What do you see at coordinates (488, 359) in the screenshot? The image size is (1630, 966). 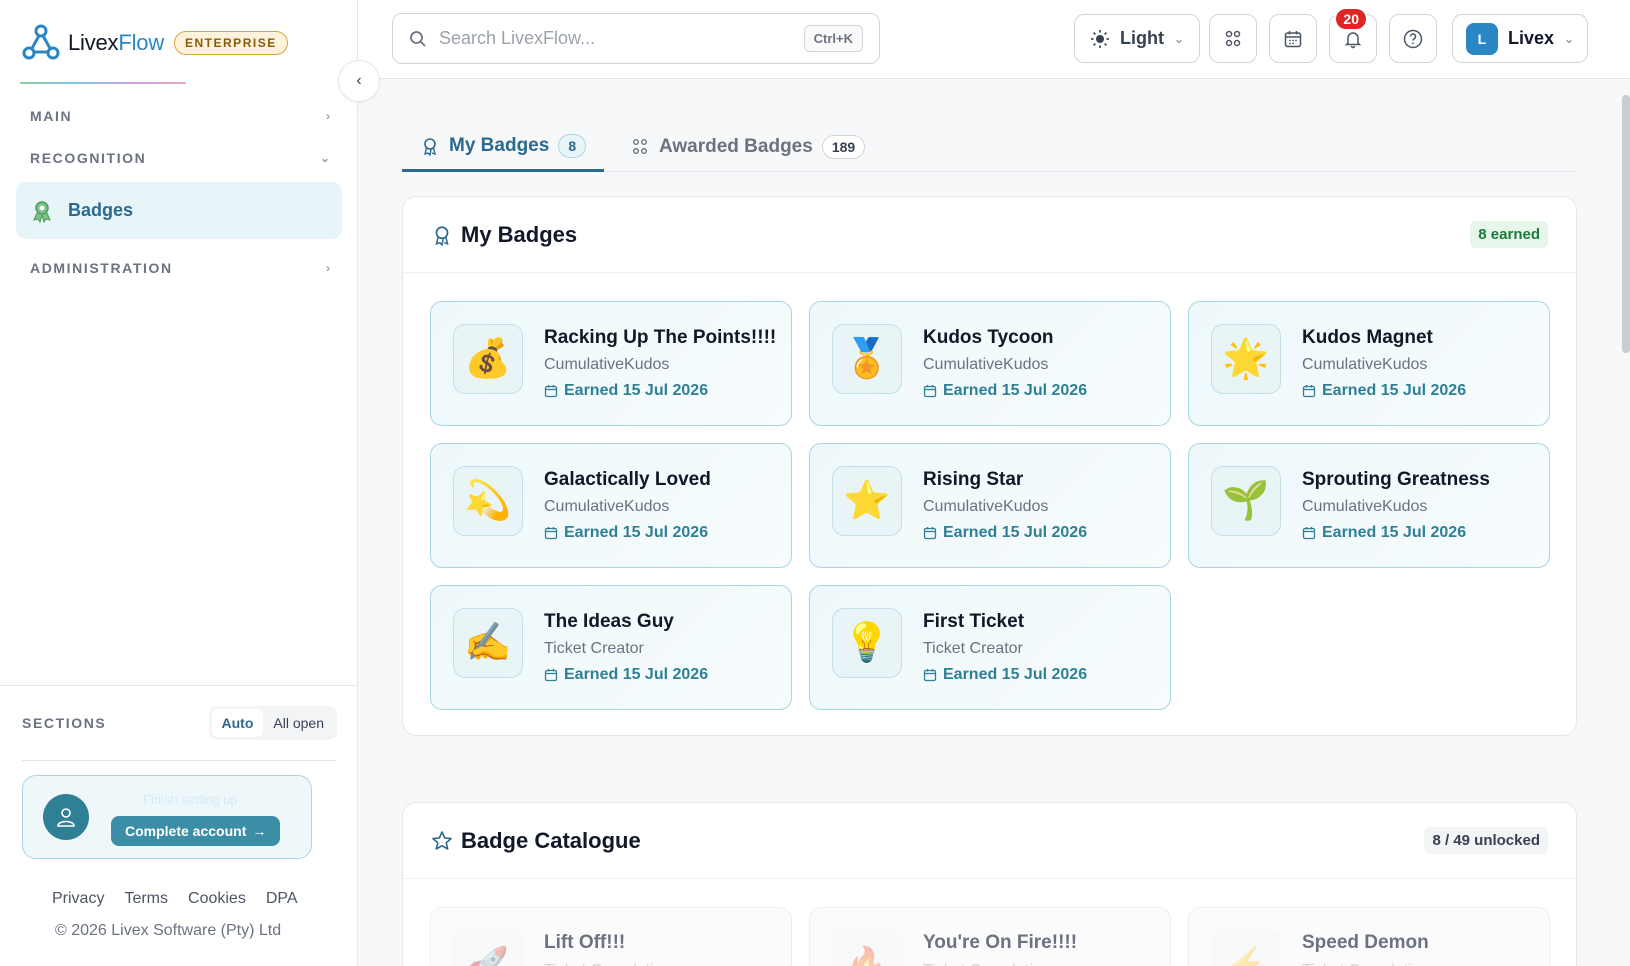 I see `badge-emoji-icon: 💰` at bounding box center [488, 359].